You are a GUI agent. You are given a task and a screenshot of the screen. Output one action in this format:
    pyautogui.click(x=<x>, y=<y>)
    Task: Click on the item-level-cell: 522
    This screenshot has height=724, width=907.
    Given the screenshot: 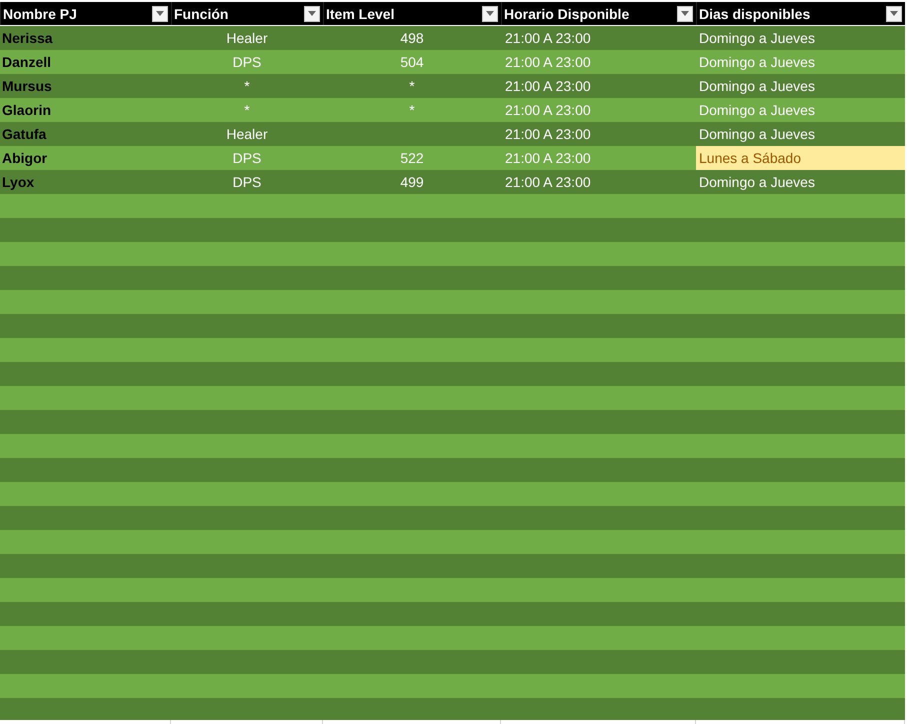 What is the action you would take?
    pyautogui.click(x=412, y=158)
    